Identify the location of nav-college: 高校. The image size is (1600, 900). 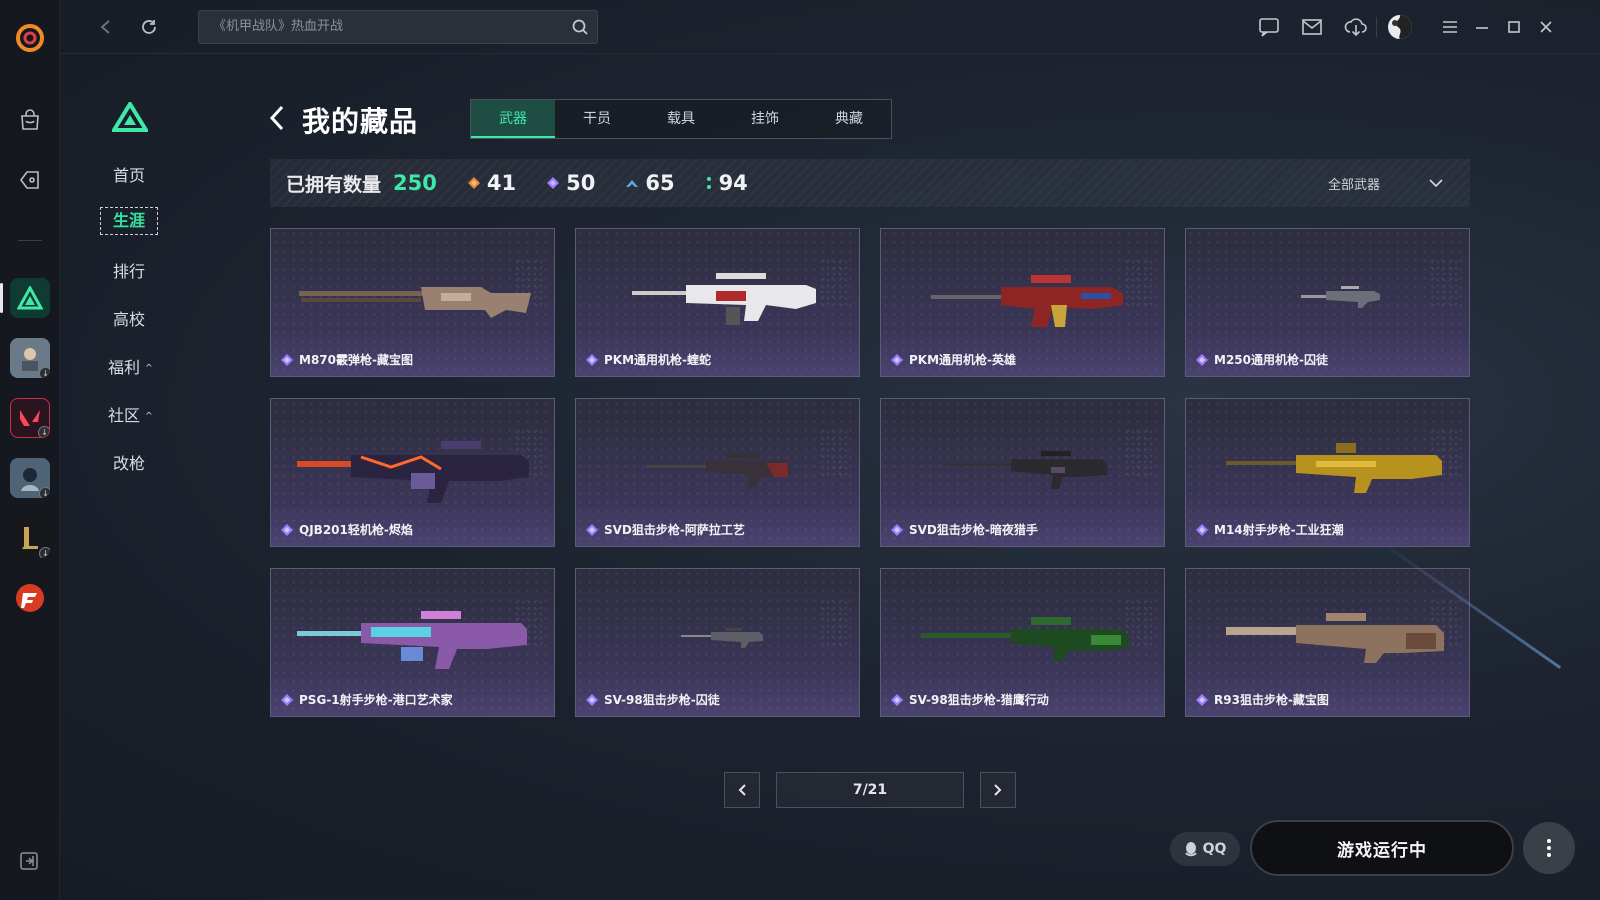
(129, 318).